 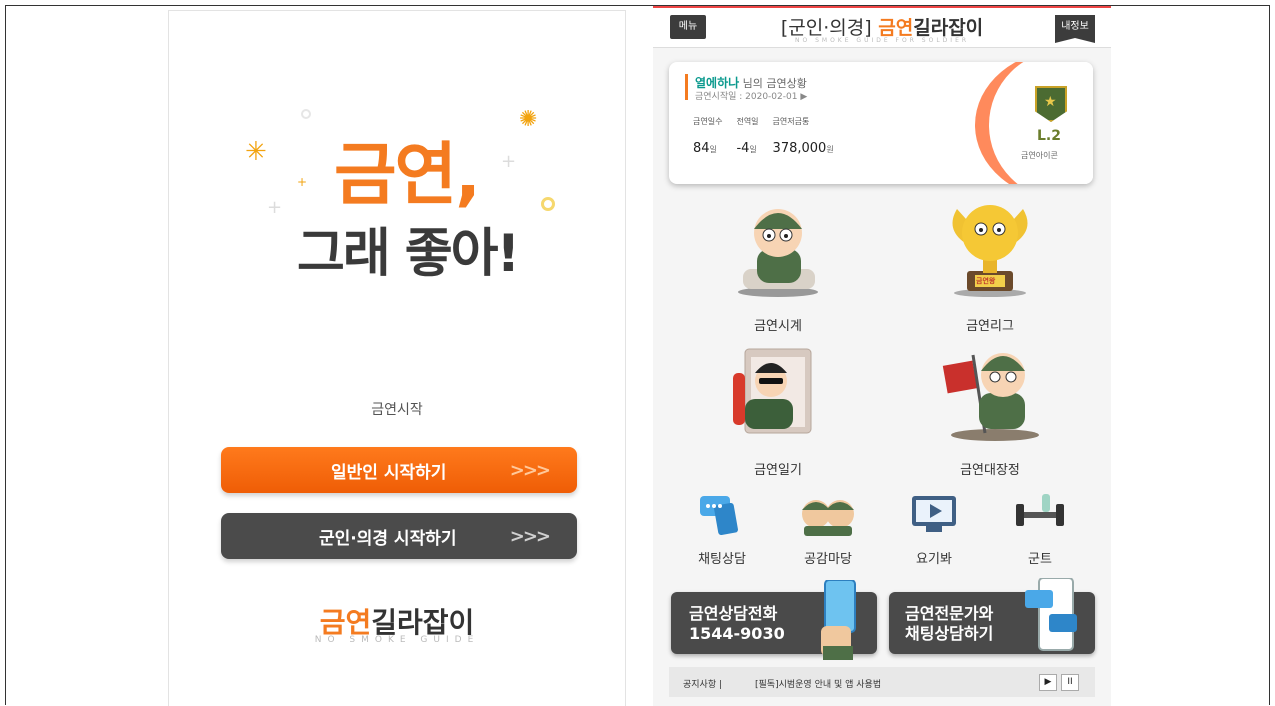 I want to click on diary-character-icon, so click(x=778, y=393).